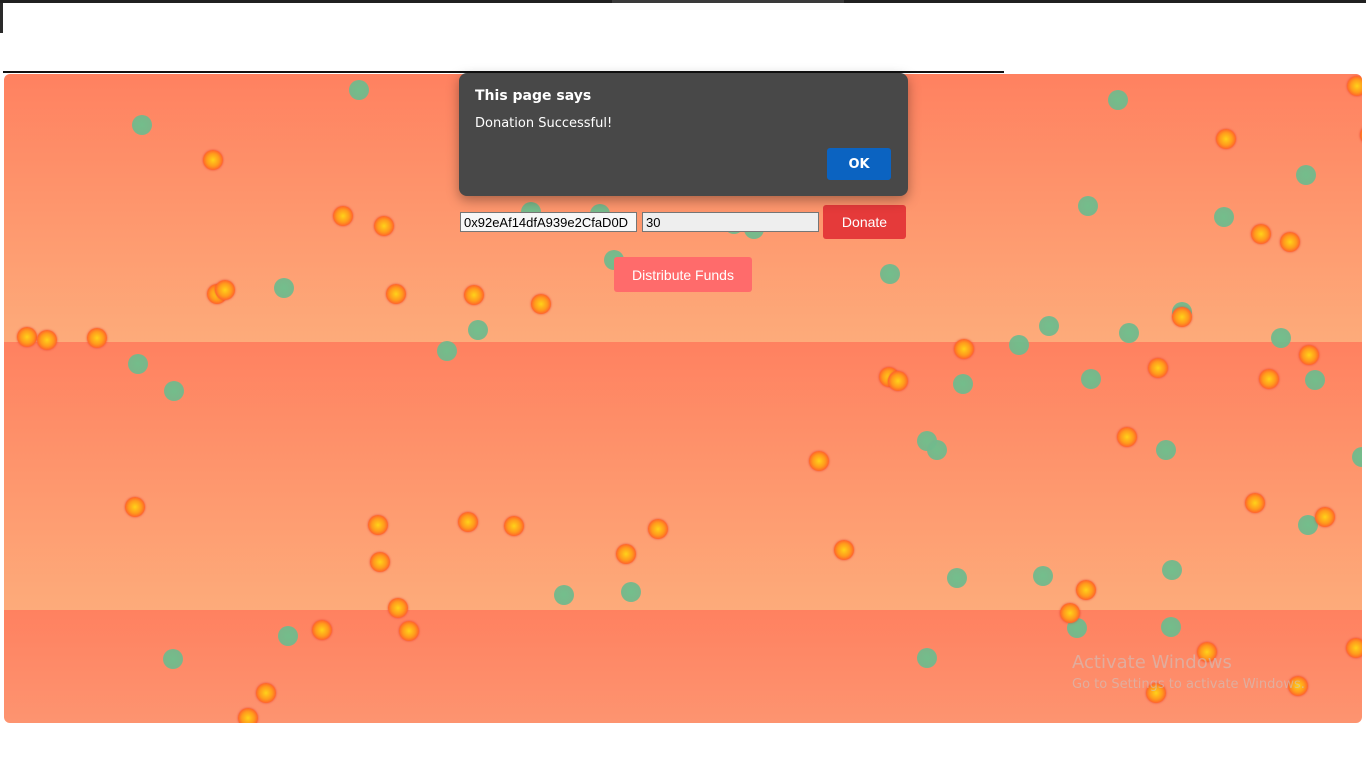  I want to click on alert-message: Donation Successful!, so click(544, 123).